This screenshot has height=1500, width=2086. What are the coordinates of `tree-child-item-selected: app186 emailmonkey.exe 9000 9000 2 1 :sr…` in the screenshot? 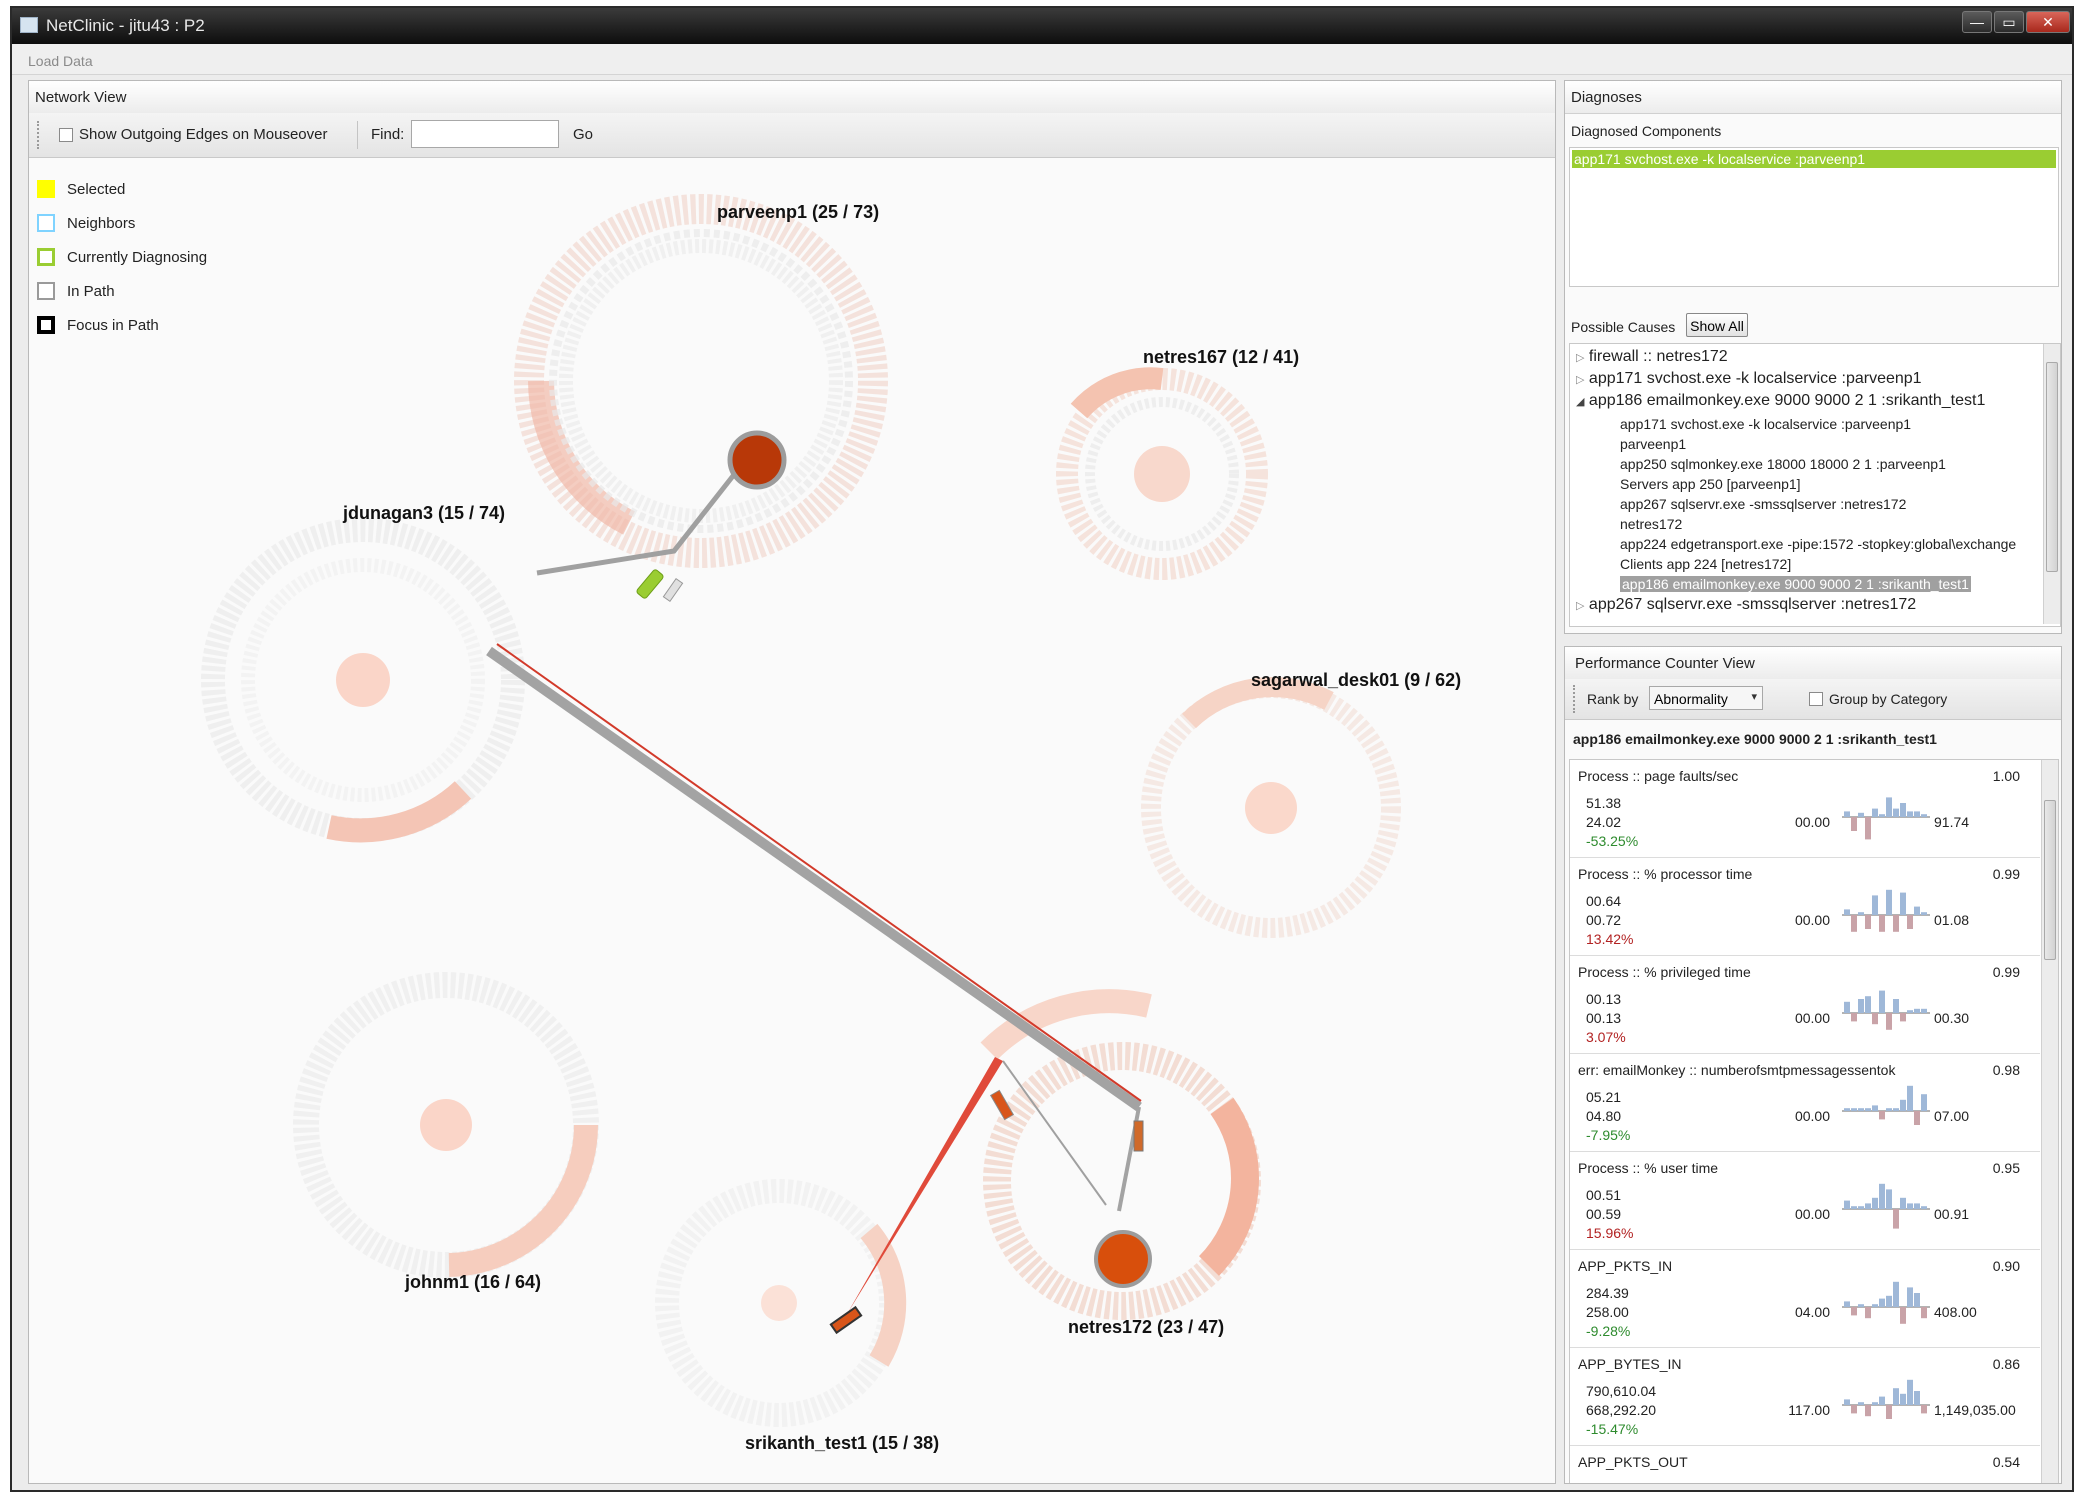 It's located at (1795, 584).